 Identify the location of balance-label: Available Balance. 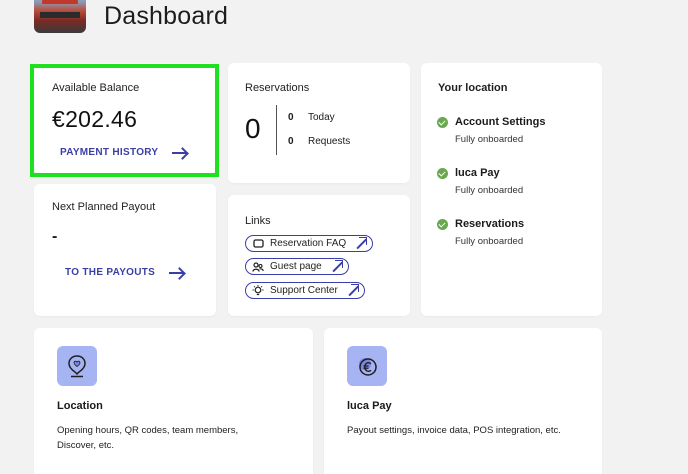
(96, 88).